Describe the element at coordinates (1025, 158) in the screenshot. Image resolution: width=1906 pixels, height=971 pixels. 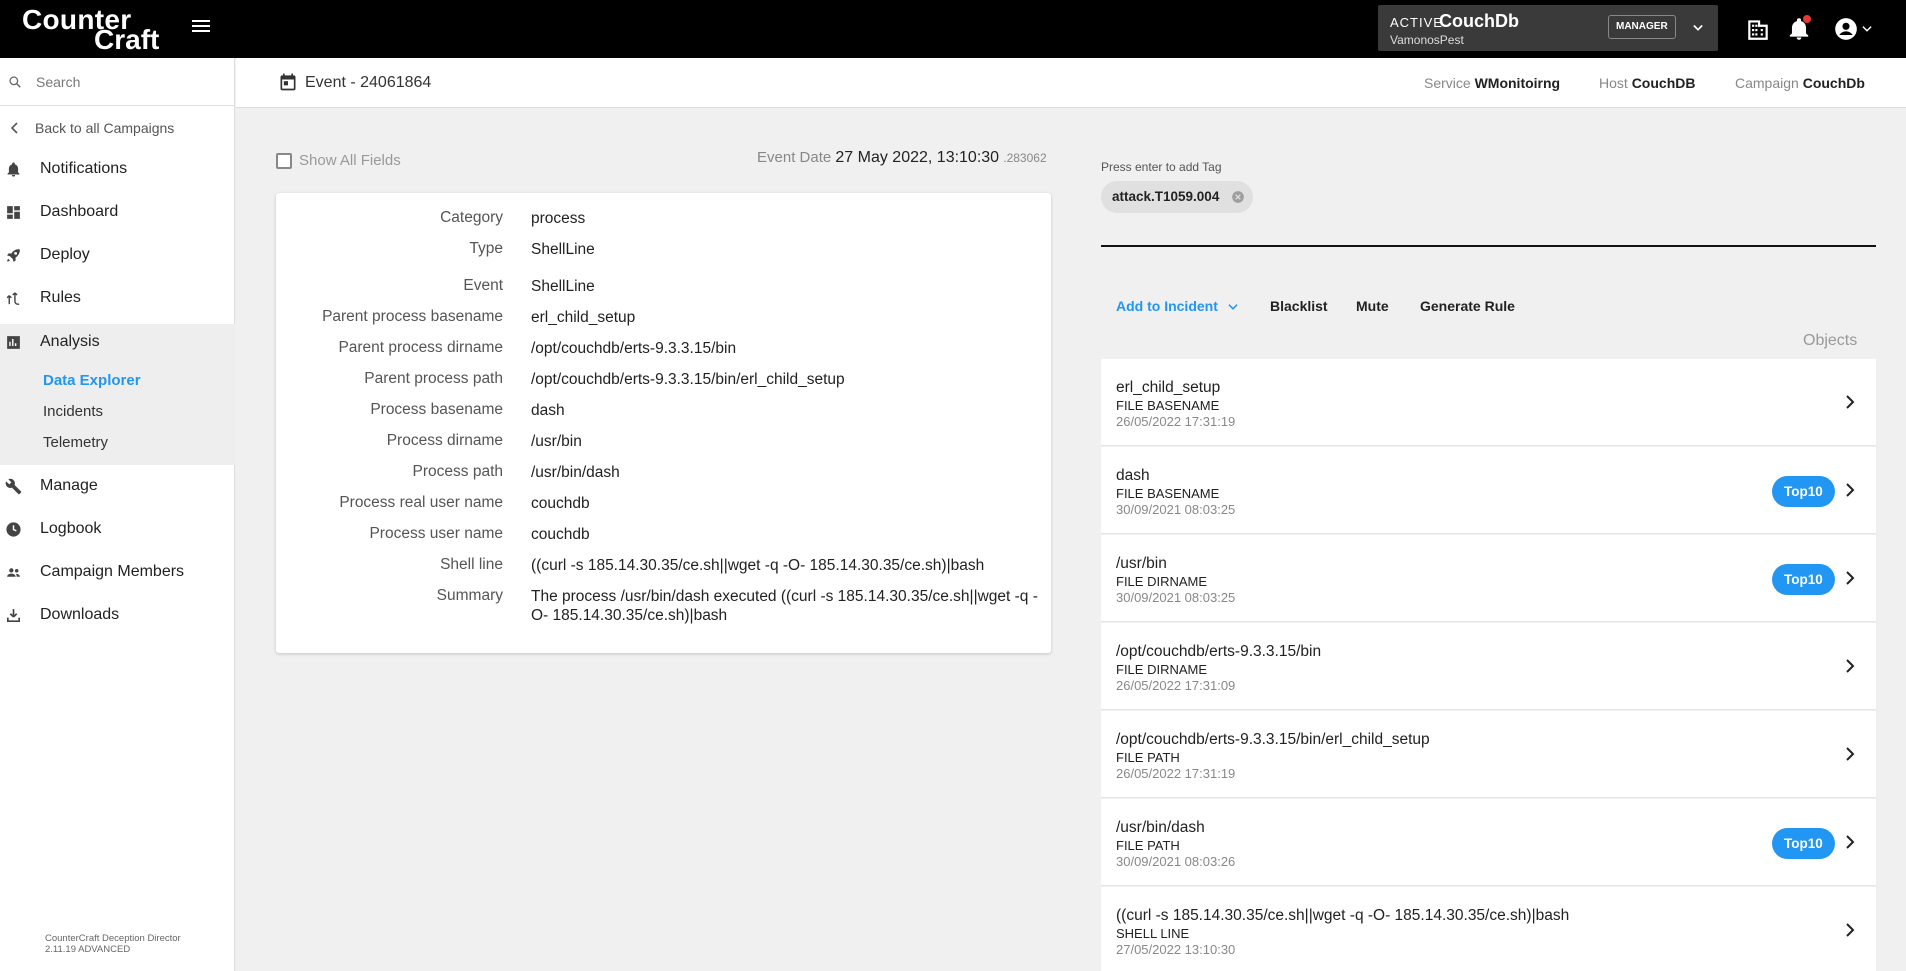
I see `event-date-ms: .283062` at that location.